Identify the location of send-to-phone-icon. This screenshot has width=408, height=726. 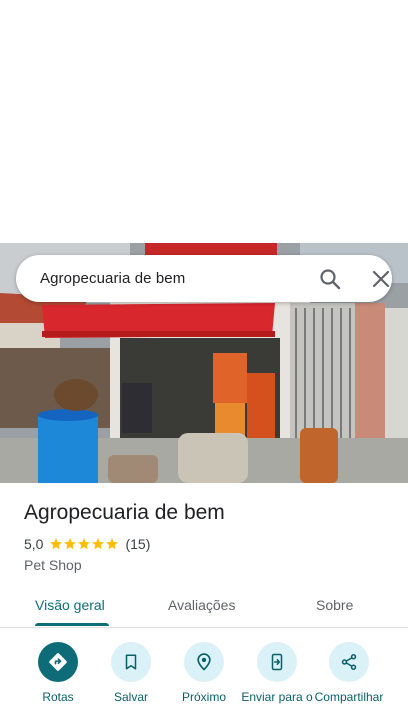
(277, 662).